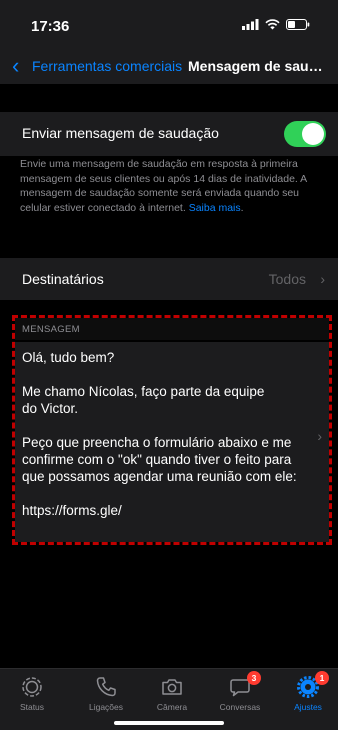 This screenshot has height=730, width=338. What do you see at coordinates (322, 678) in the screenshot?
I see `settings-badge: 1` at bounding box center [322, 678].